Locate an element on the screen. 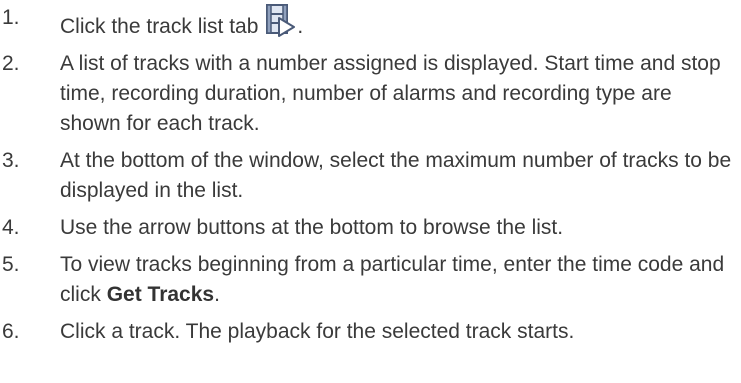  step-text: Click the track list tab . is located at coordinates (400, 22).